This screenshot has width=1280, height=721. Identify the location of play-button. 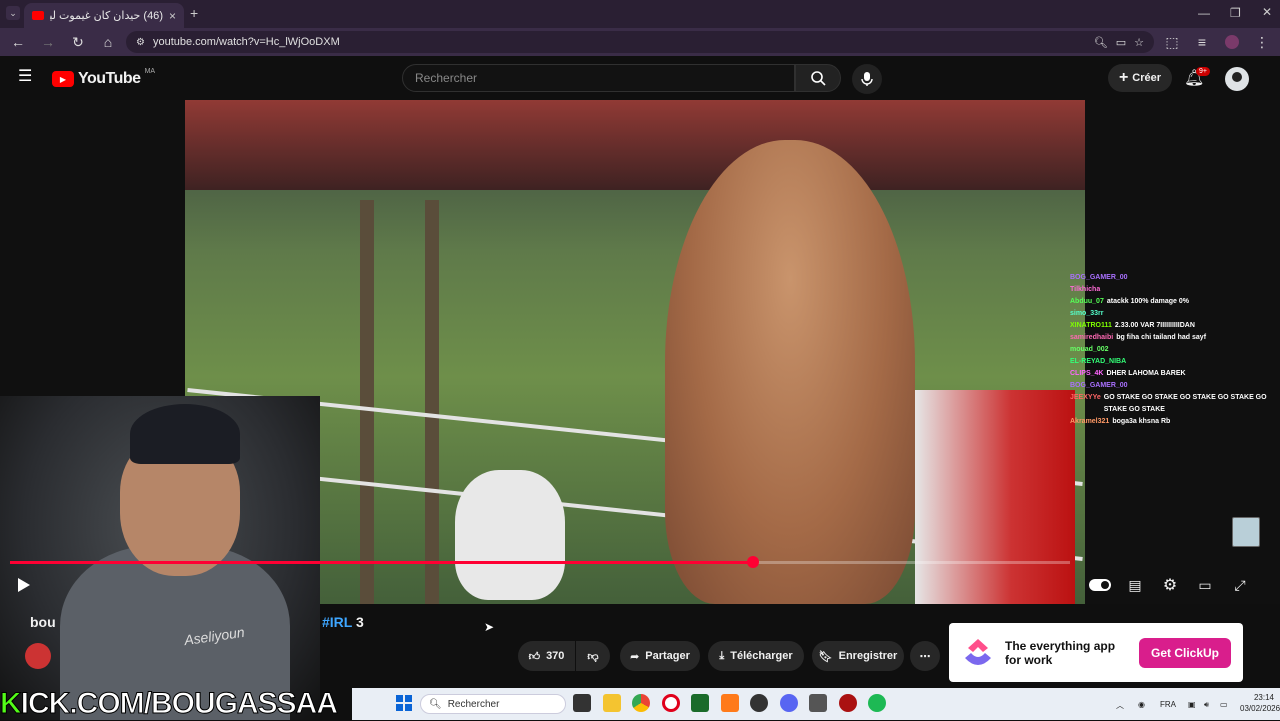
(24, 585).